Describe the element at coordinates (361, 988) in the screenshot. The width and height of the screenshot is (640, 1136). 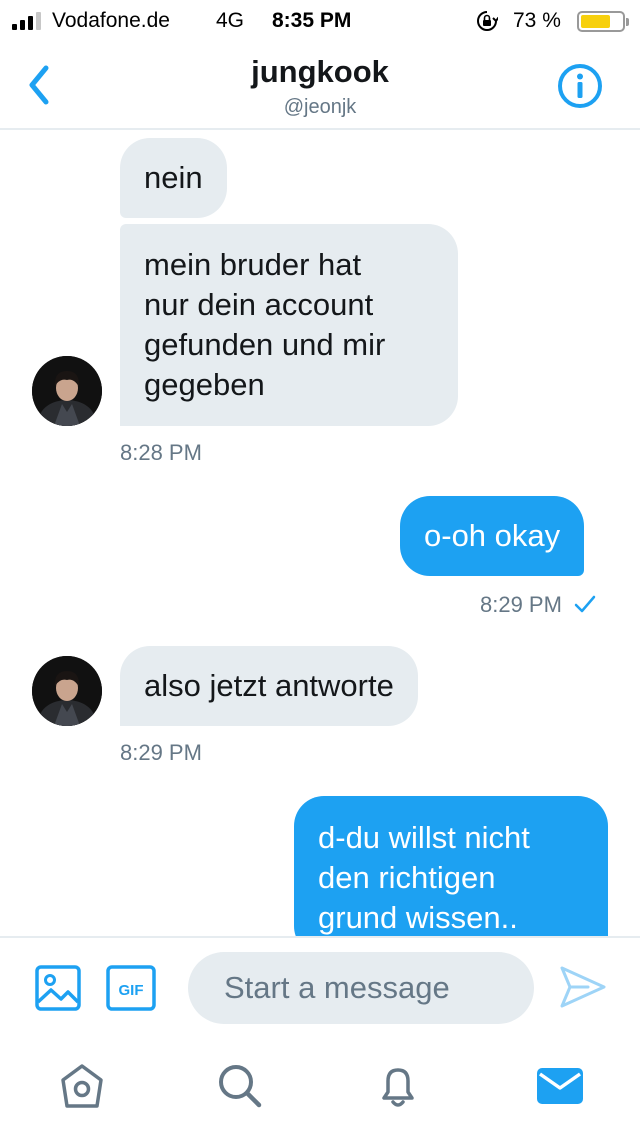
I see `message-input` at that location.